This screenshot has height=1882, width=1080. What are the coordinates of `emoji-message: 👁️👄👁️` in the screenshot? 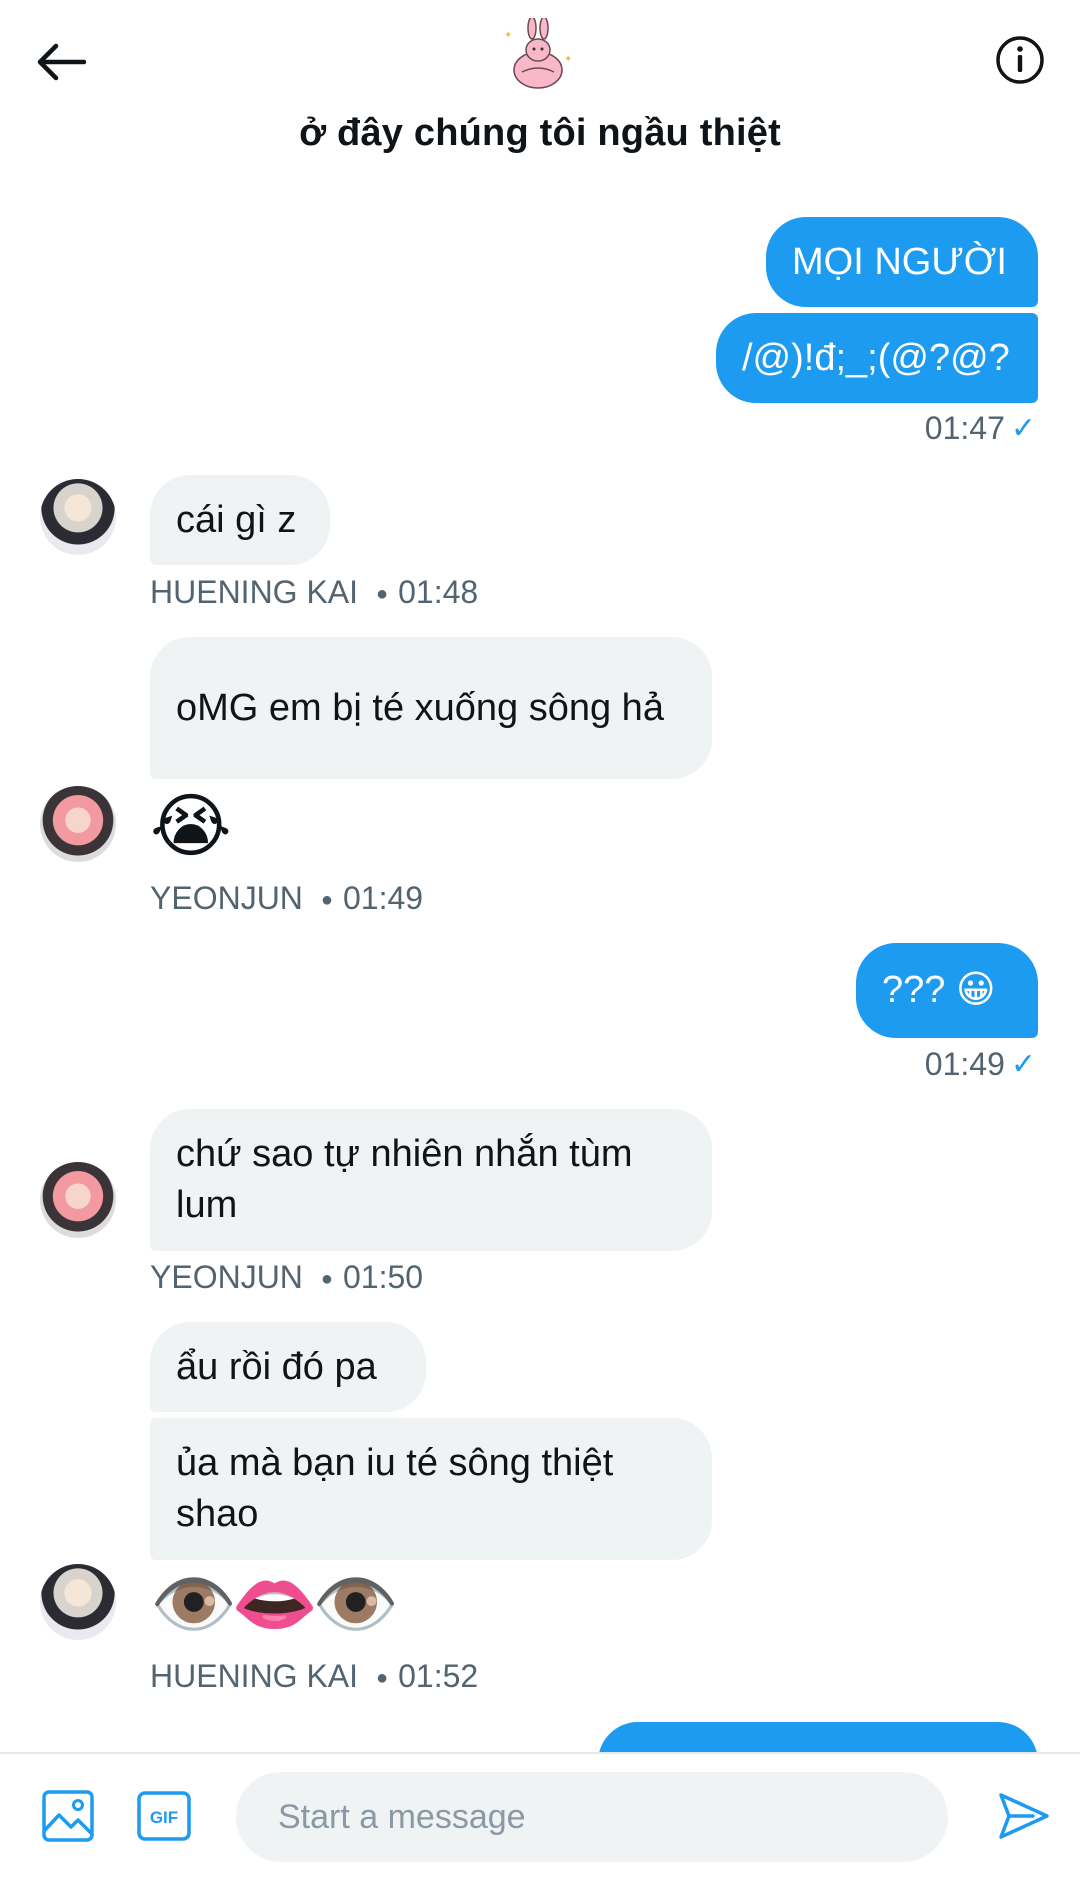 It's located at (274, 1604).